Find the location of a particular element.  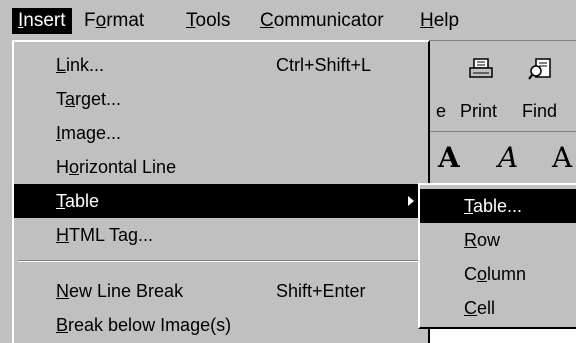

menu-item-table: Table is located at coordinates (221, 201).